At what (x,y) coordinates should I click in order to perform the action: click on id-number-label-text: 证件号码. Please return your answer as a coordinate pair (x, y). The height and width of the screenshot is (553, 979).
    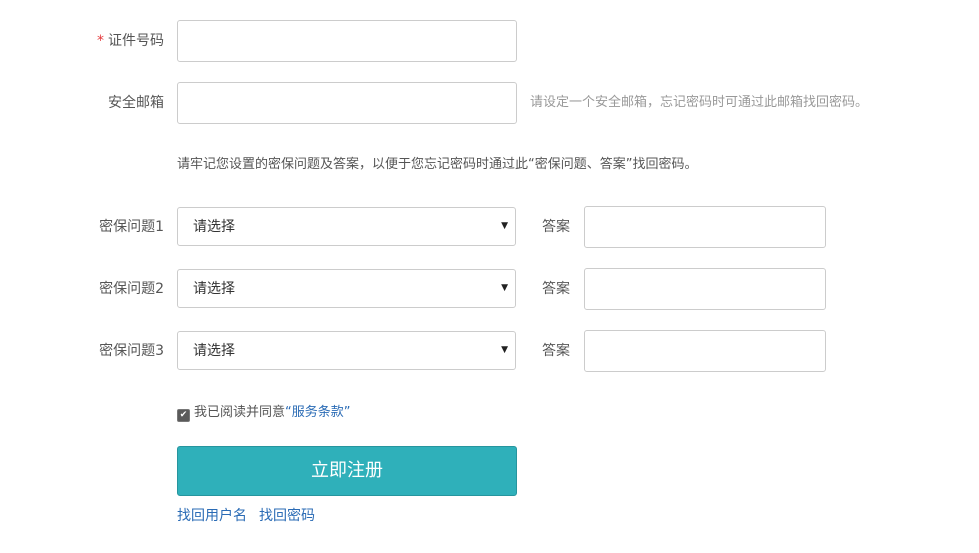
    Looking at the image, I should click on (136, 41).